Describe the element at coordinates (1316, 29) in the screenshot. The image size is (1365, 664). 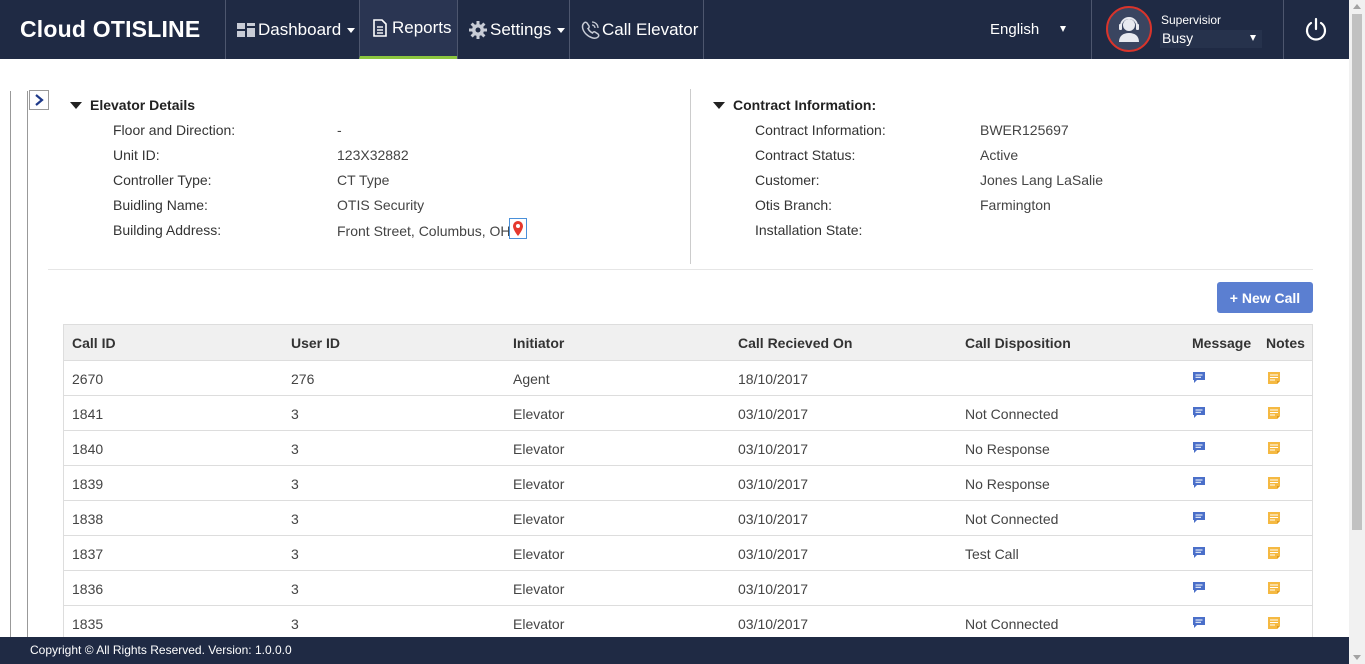
I see `power-icon` at that location.